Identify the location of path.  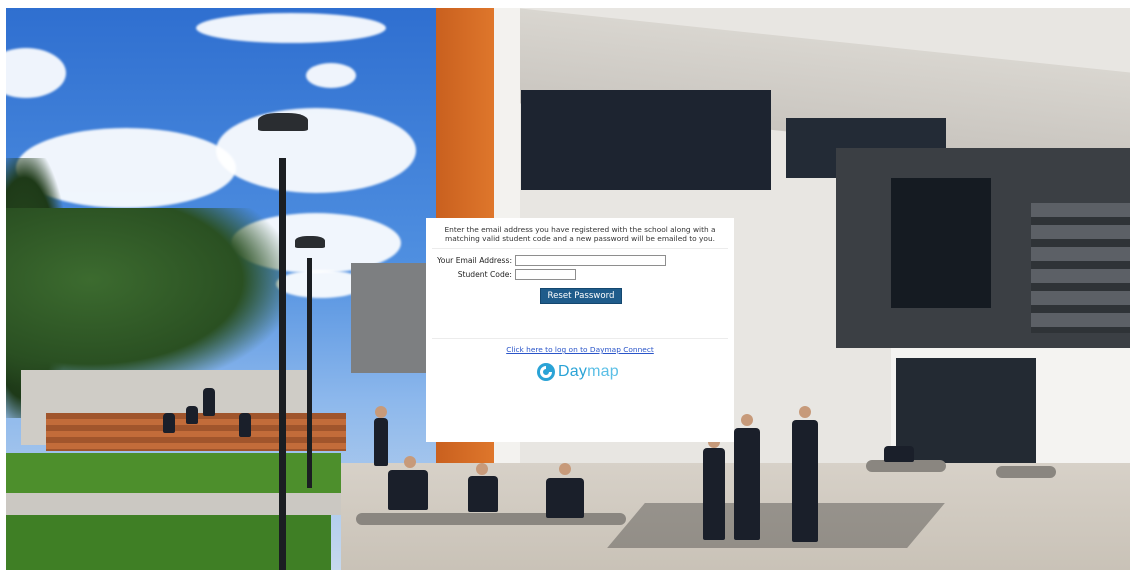
(176, 504).